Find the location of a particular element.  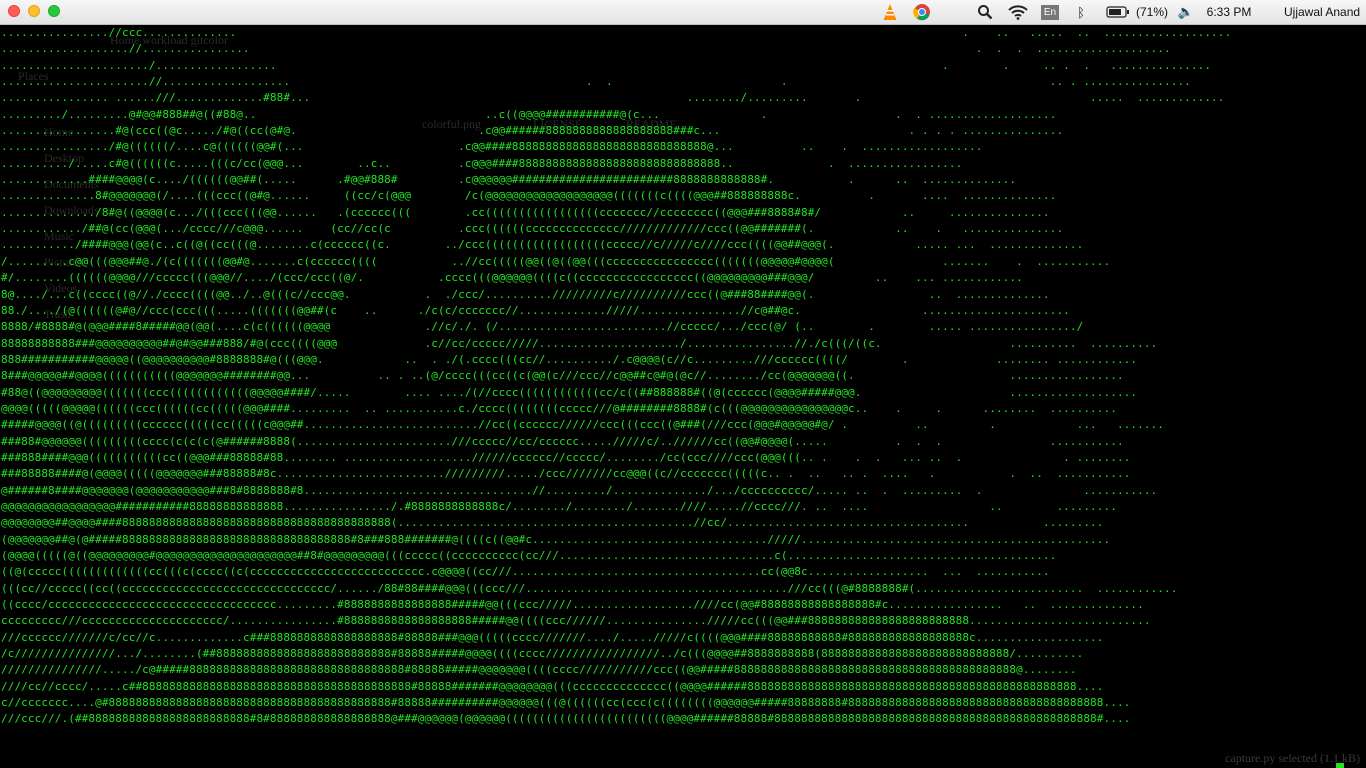

battery-percent: (71%) is located at coordinates (1151, 12).